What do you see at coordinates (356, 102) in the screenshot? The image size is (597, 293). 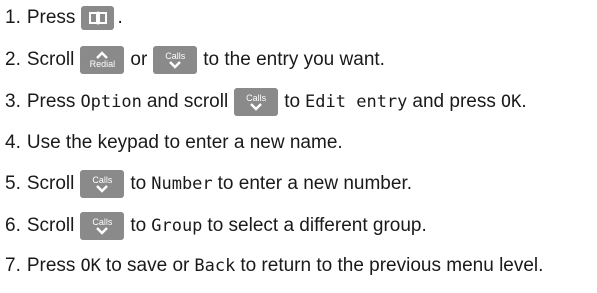 I see `display-text-edit-entry: Edit entry` at bounding box center [356, 102].